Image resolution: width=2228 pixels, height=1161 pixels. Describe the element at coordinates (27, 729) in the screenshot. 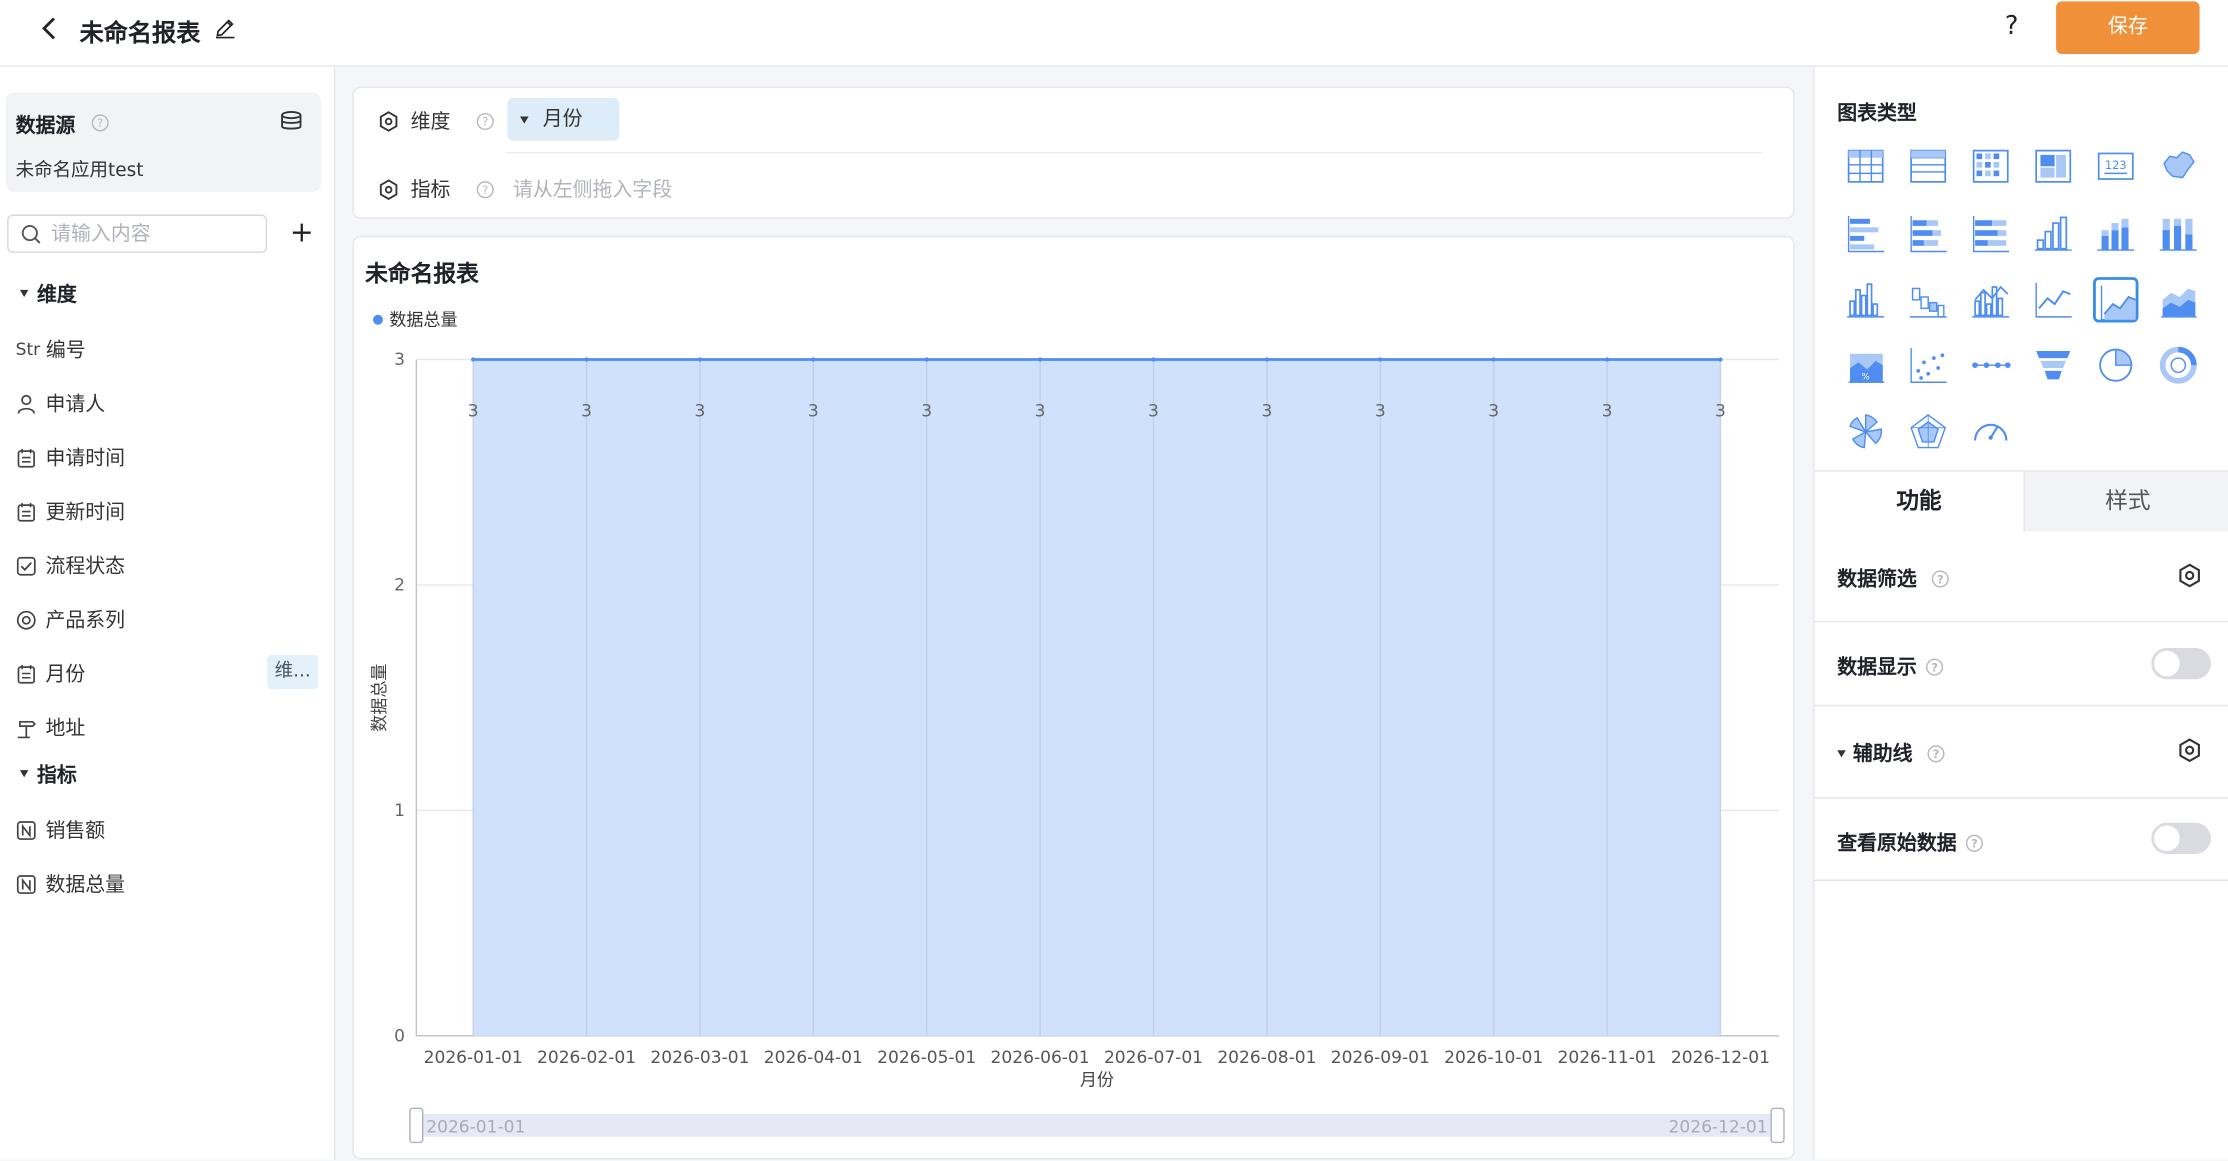

I see `location-icon` at that location.